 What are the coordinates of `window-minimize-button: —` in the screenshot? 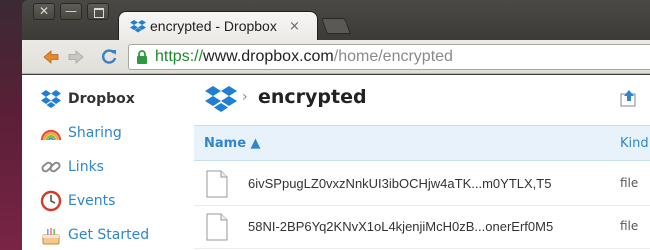 It's located at (71, 11).